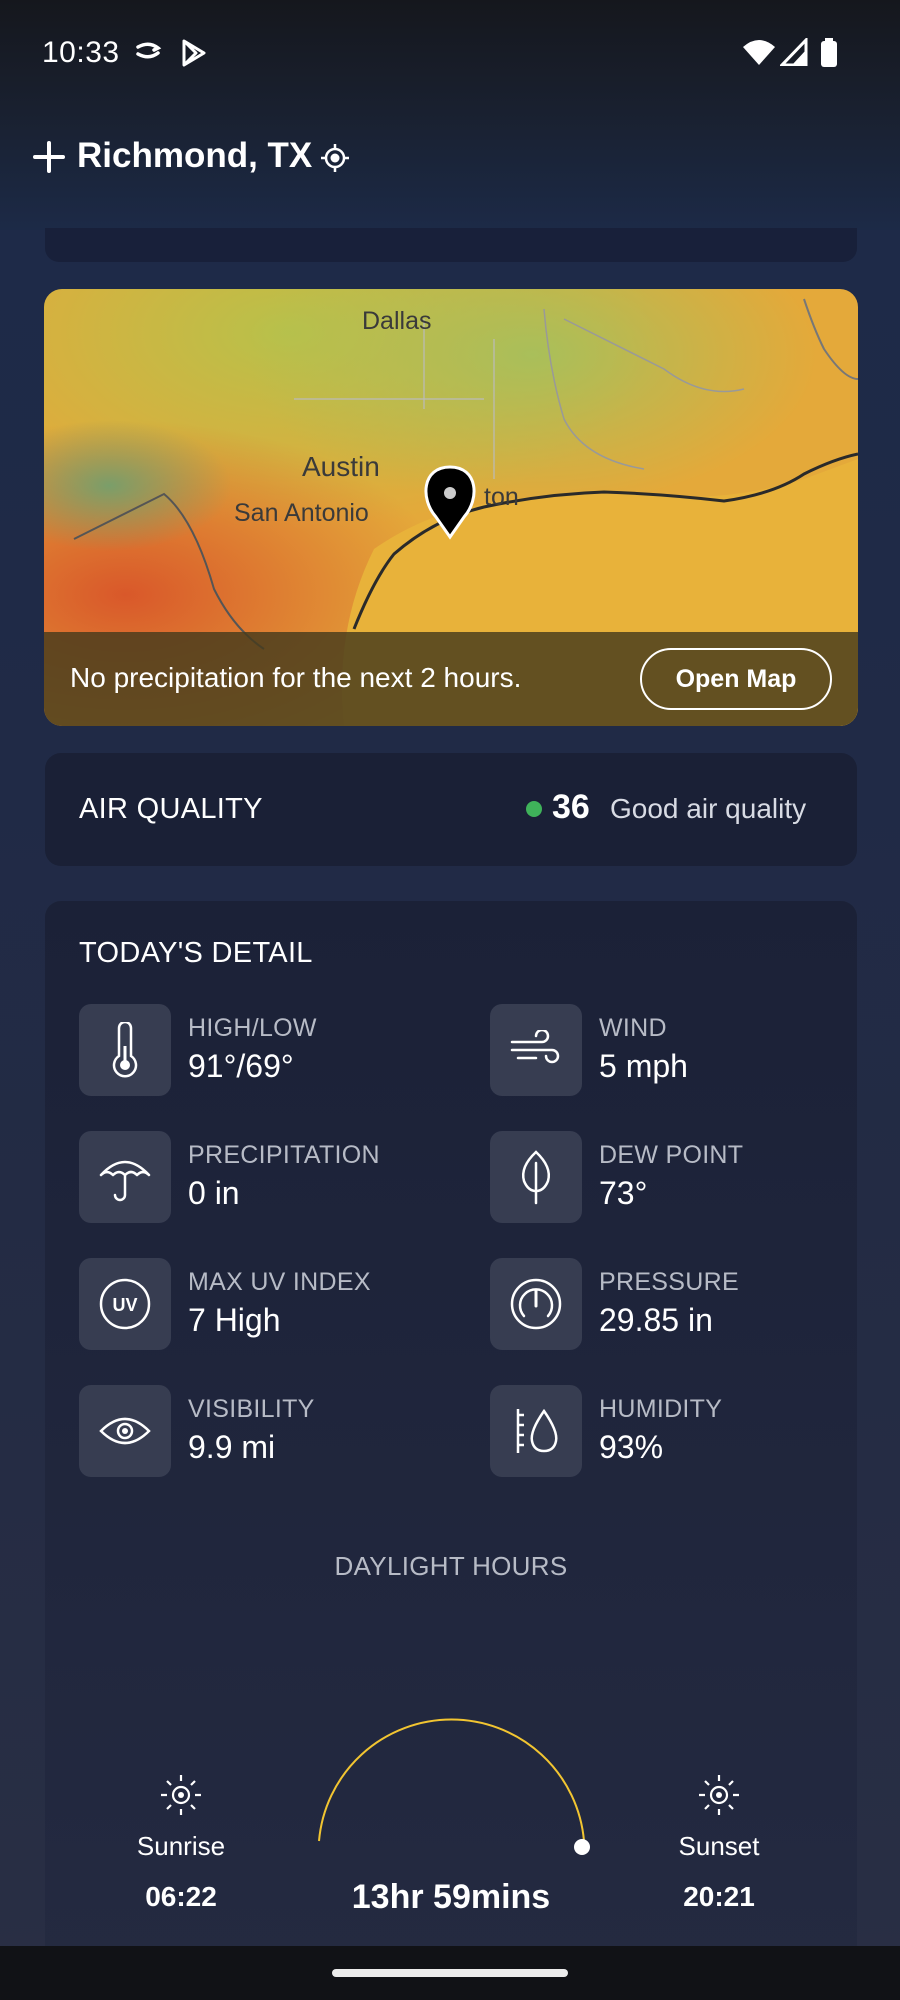  I want to click on status-time: 10:33, so click(81, 52).